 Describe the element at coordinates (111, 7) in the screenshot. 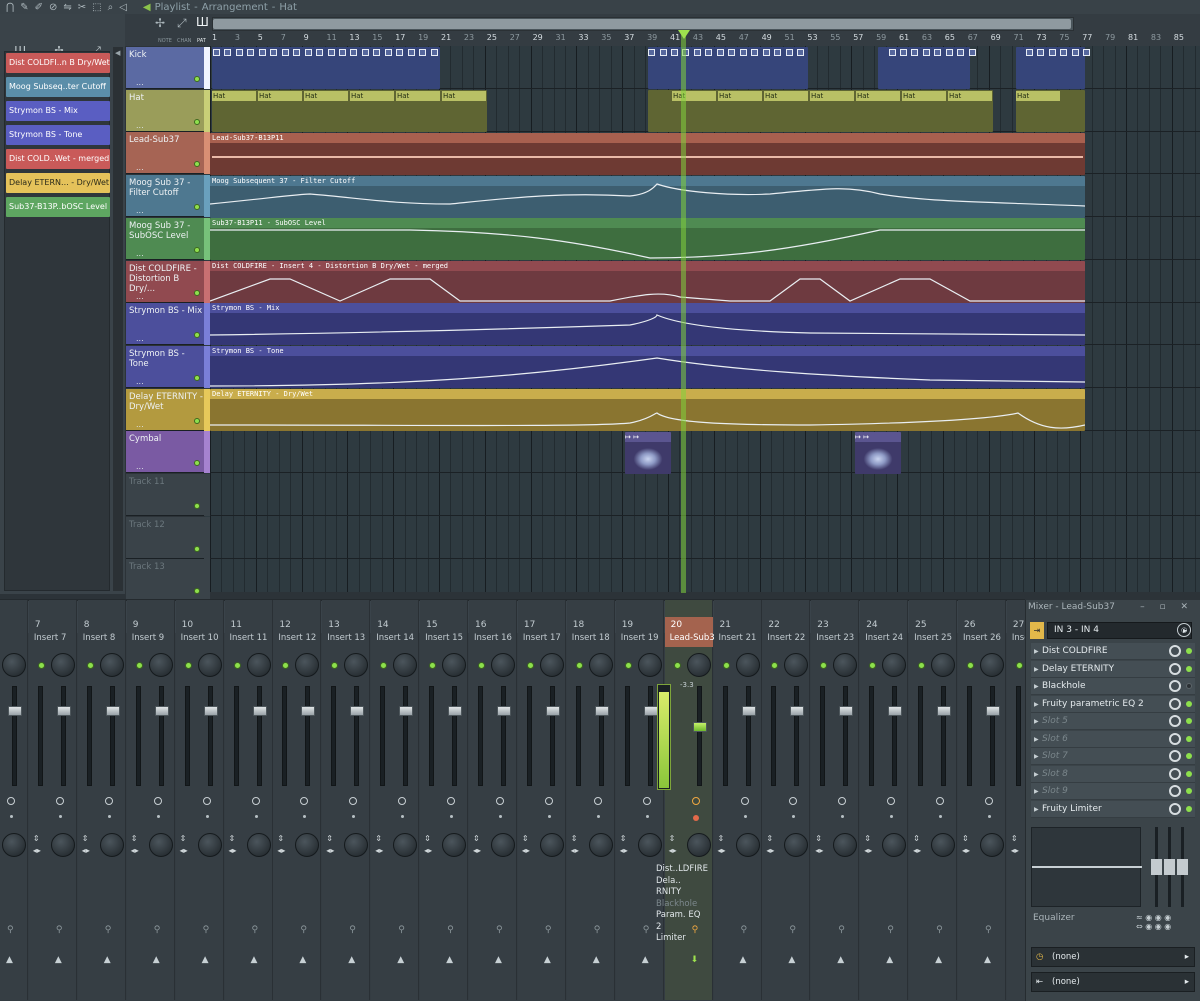

I see `zoom-icon: ⌕` at that location.